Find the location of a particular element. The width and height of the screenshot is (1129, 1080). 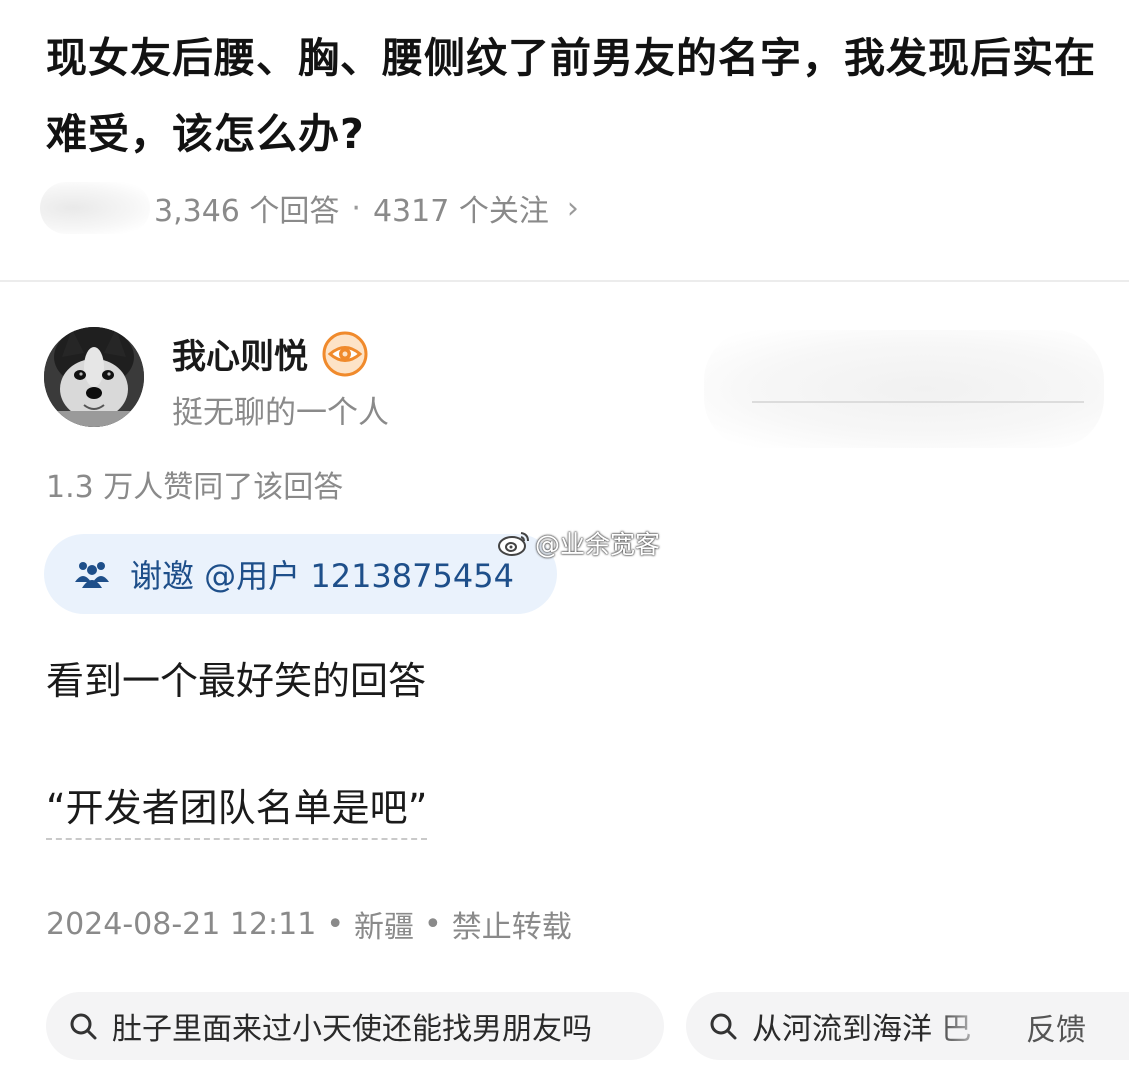

answer-paragraph: 看到一个最好笑的回答 is located at coordinates (236, 681).